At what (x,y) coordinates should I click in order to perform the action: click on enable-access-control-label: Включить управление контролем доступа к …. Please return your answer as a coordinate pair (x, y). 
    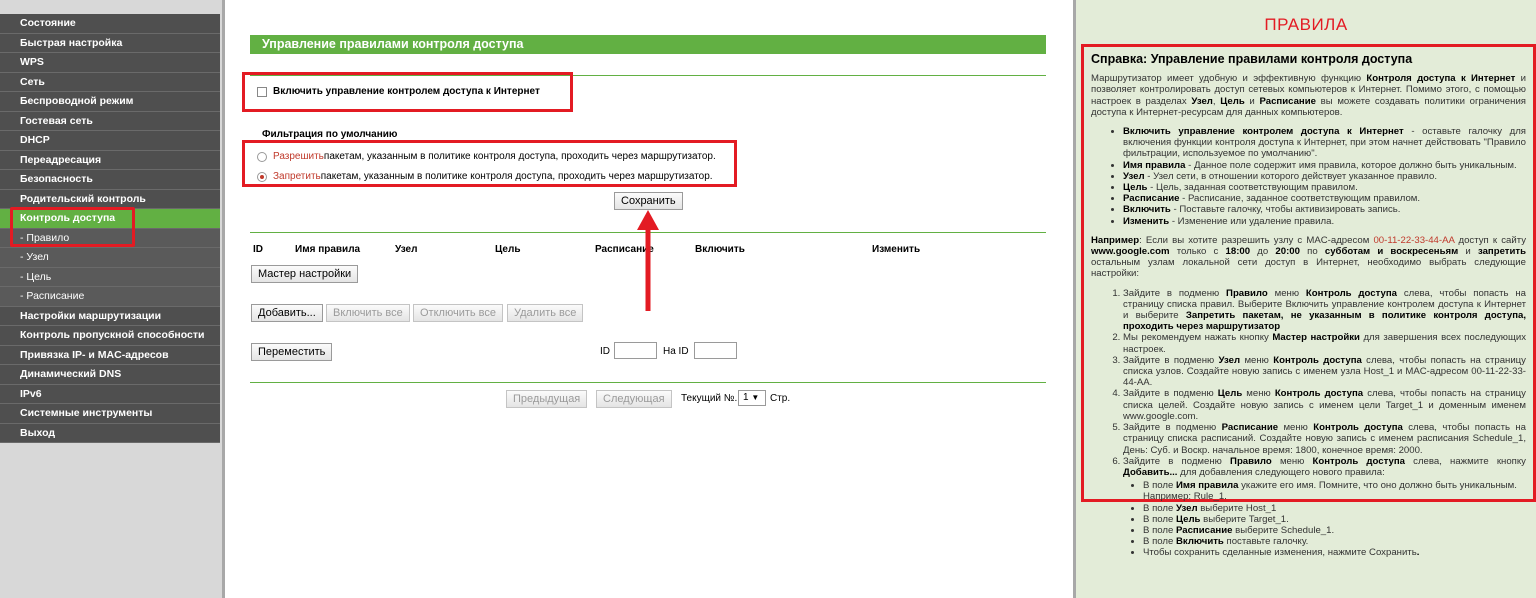
    Looking at the image, I should click on (406, 91).